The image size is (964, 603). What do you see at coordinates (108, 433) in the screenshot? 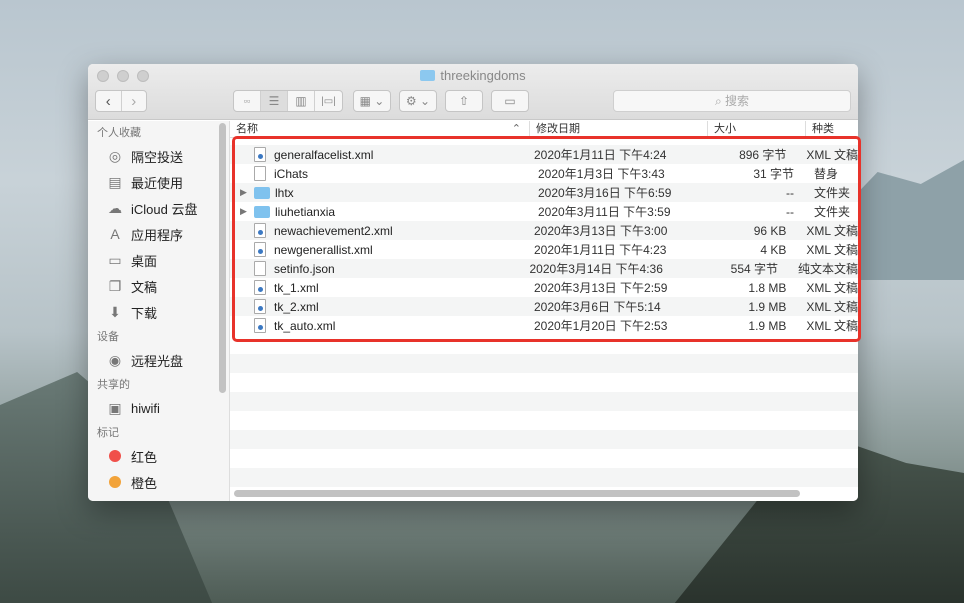
I see `sidebar-section-header: 标记` at bounding box center [108, 433].